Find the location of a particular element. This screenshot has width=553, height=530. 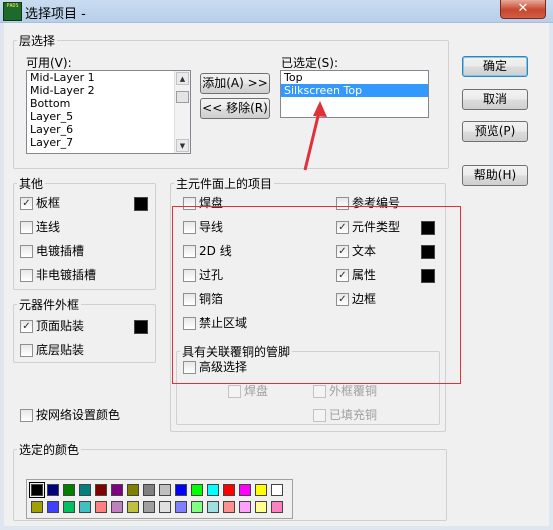

checkbox-label: 禁止区域 is located at coordinates (223, 323).